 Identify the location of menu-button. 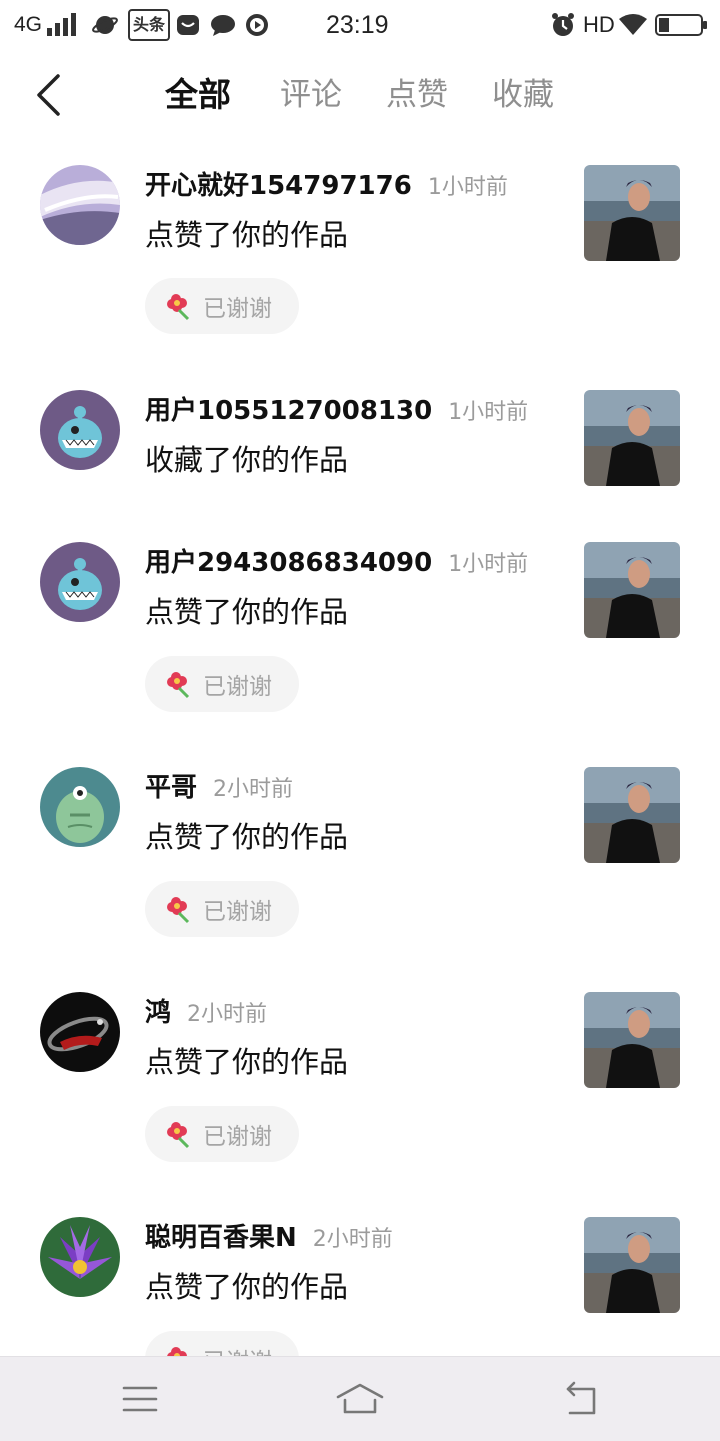
(140, 1399).